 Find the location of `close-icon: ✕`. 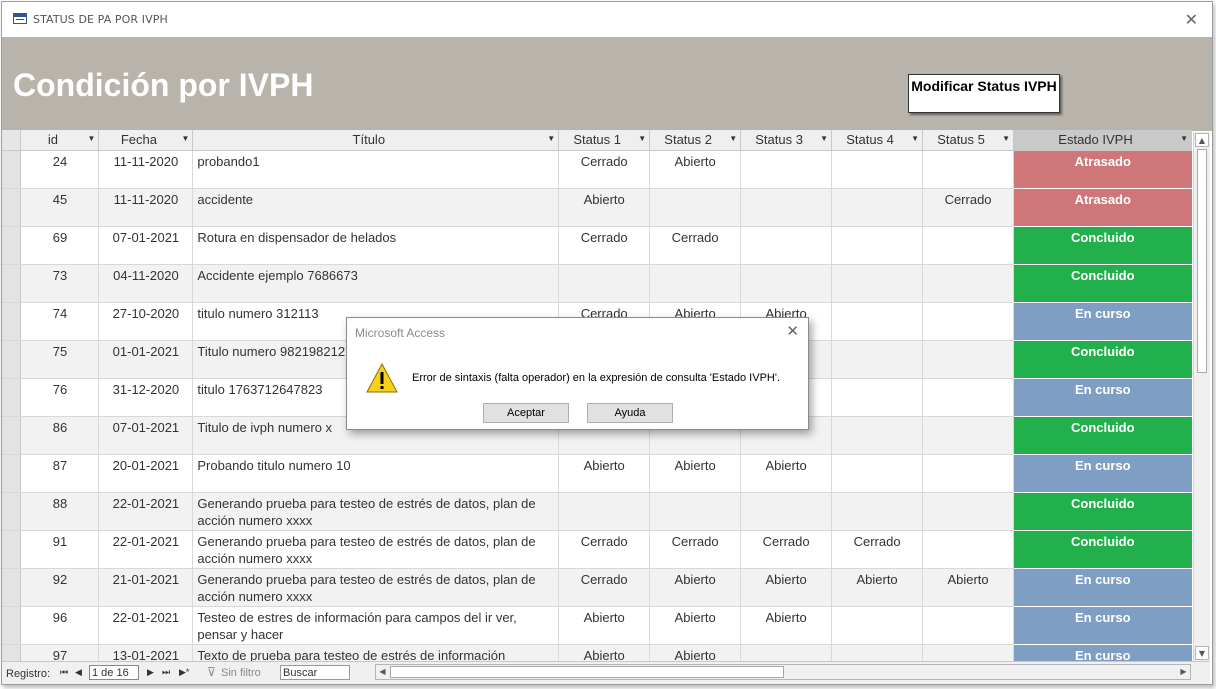

close-icon: ✕ is located at coordinates (1191, 19).